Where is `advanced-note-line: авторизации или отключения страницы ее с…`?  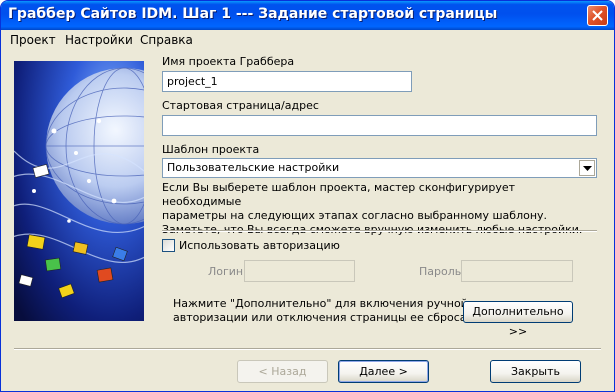 advanced-note-line: авторизации или отключения страницы ее с… is located at coordinates (320, 317).